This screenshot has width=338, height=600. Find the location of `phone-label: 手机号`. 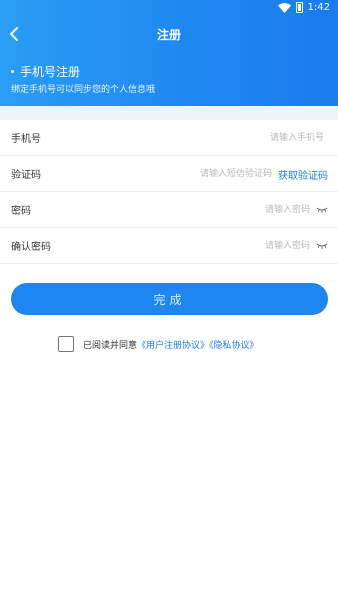

phone-label: 手机号 is located at coordinates (26, 139).